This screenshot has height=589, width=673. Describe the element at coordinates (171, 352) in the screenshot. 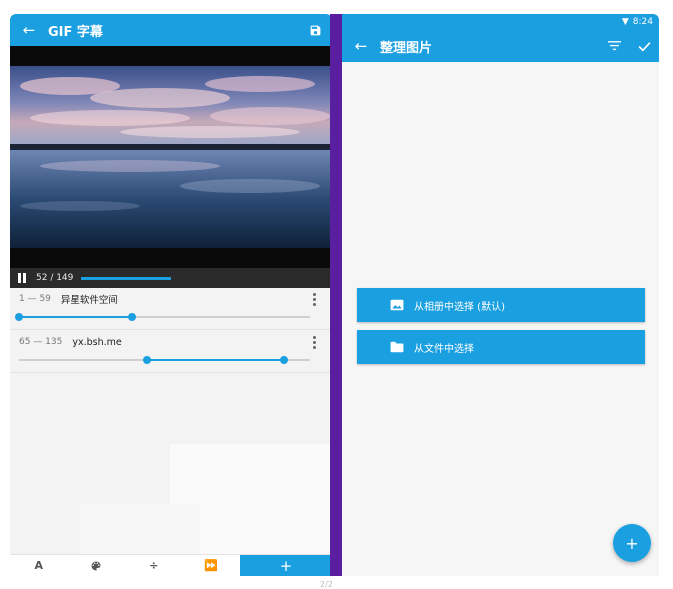

I see `caption-item: 65 — 135 yx.bsh.me` at that location.